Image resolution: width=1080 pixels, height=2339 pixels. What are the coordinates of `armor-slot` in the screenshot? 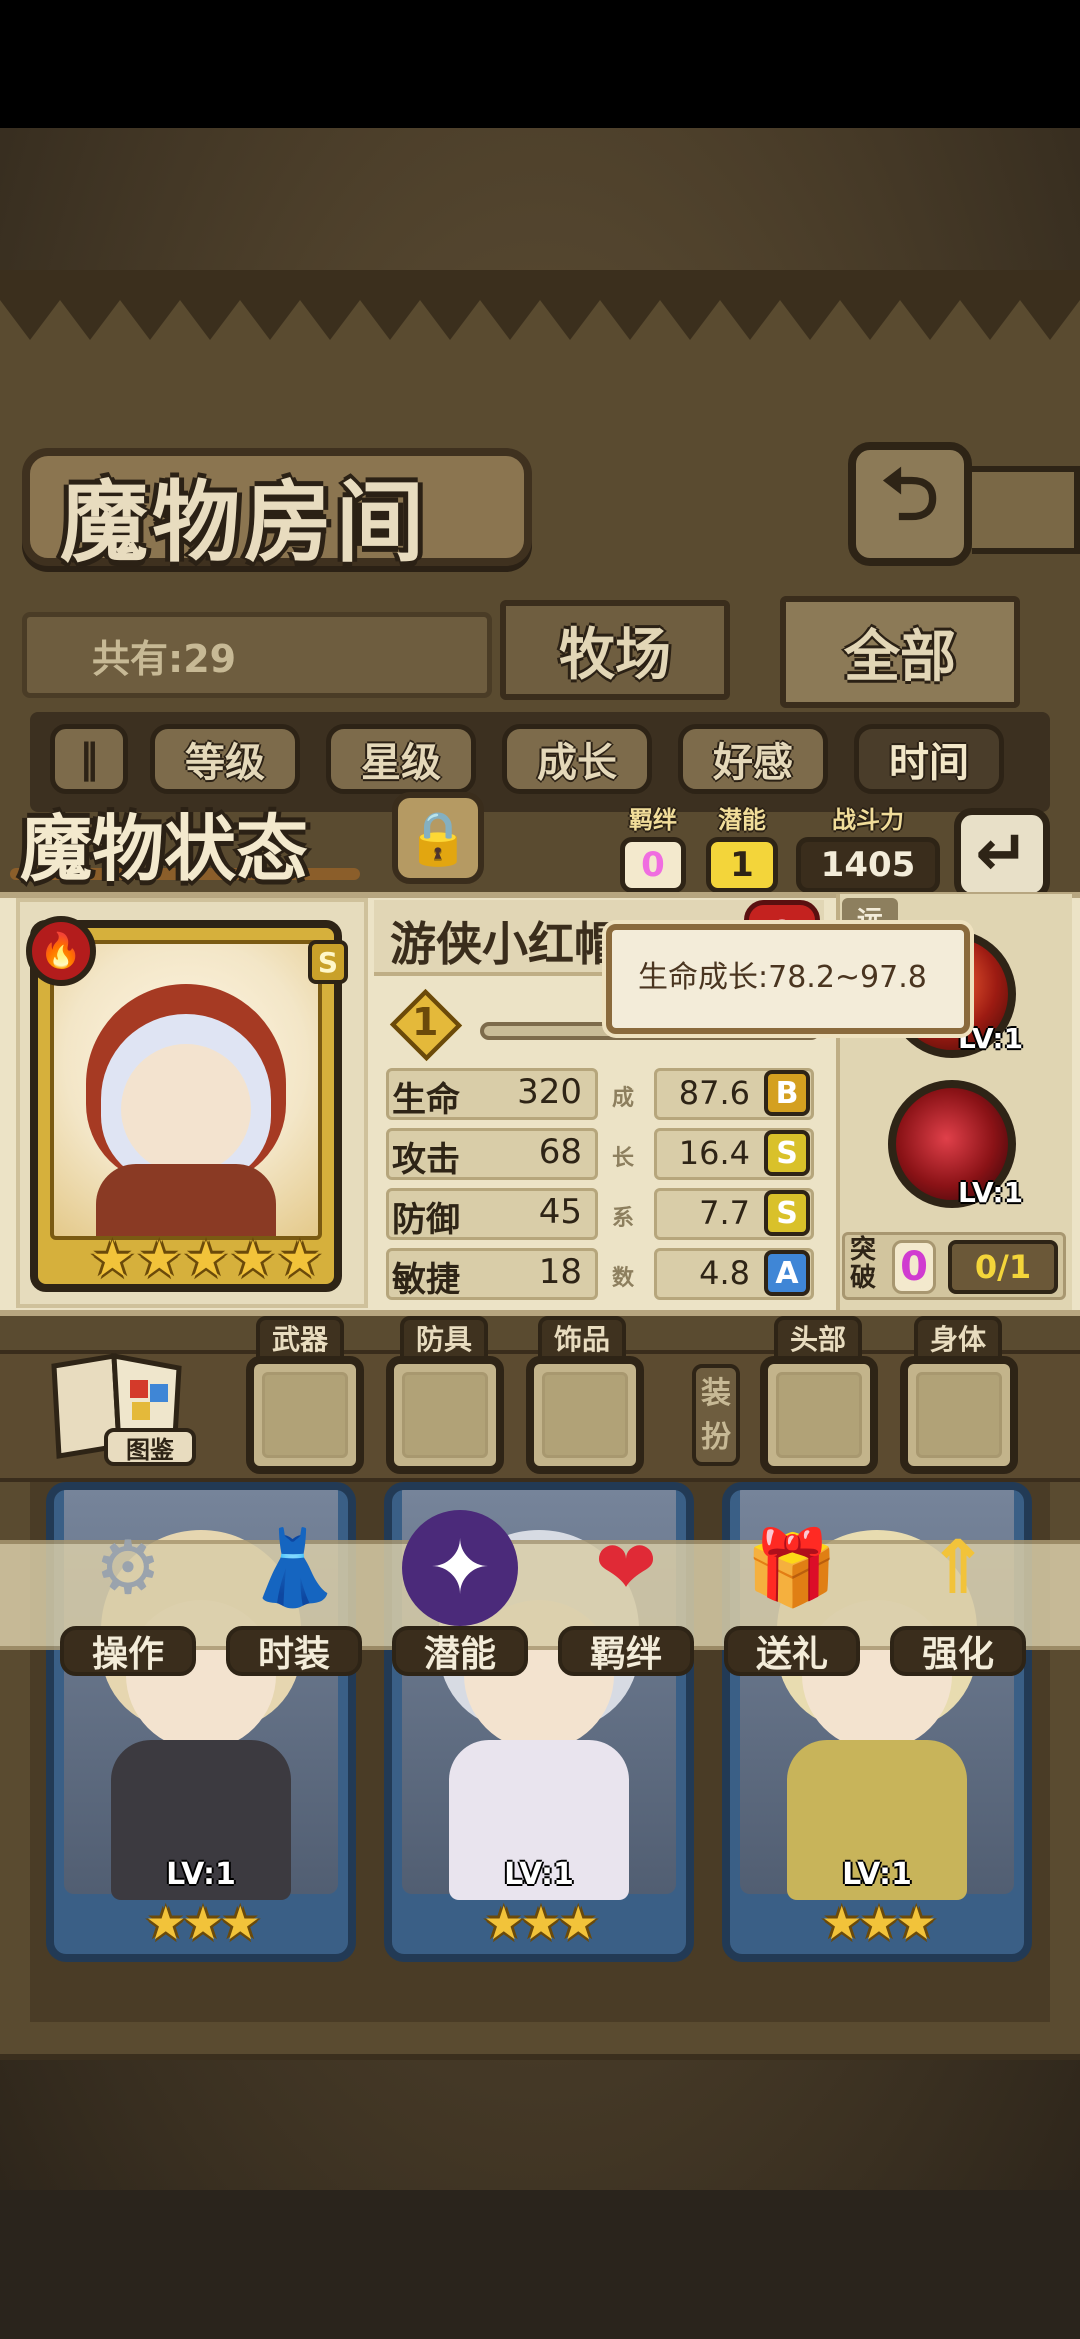 It's located at (445, 1415).